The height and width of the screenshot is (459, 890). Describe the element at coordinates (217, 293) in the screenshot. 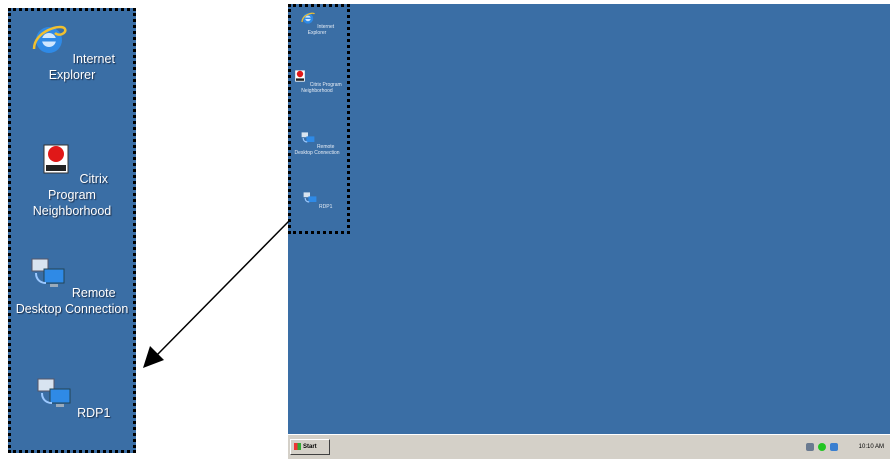

I see `callout-arrow` at that location.